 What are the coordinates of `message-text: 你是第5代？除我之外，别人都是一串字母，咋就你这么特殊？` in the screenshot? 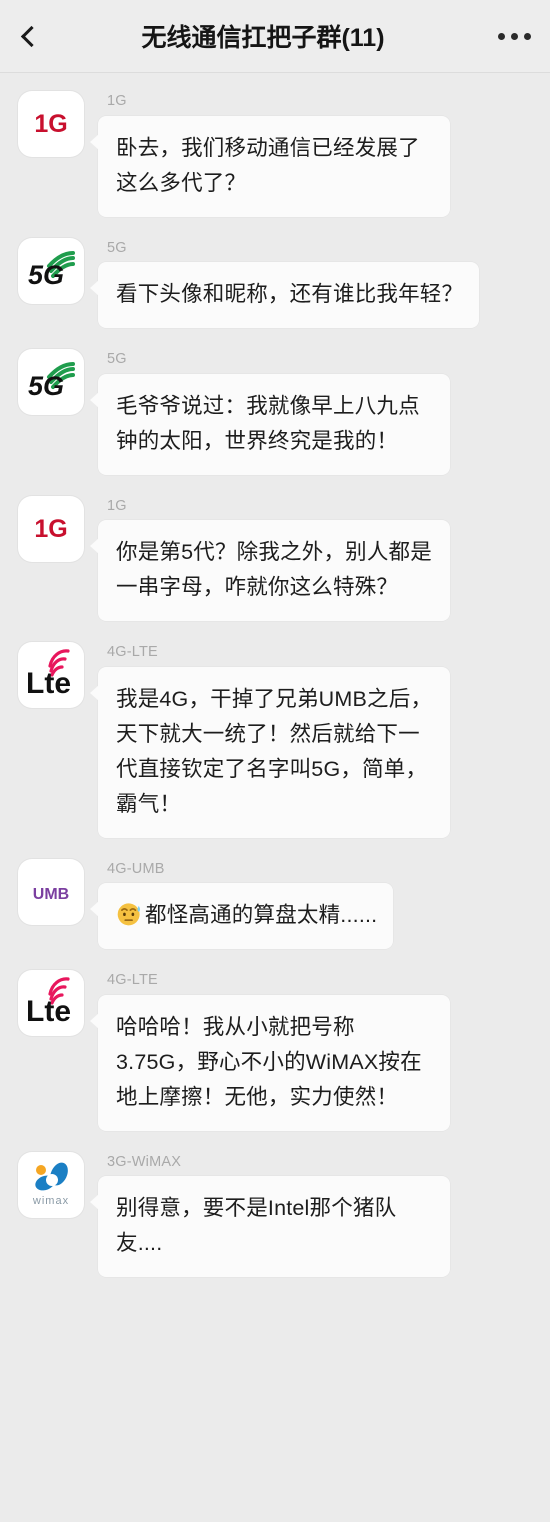 It's located at (274, 569).